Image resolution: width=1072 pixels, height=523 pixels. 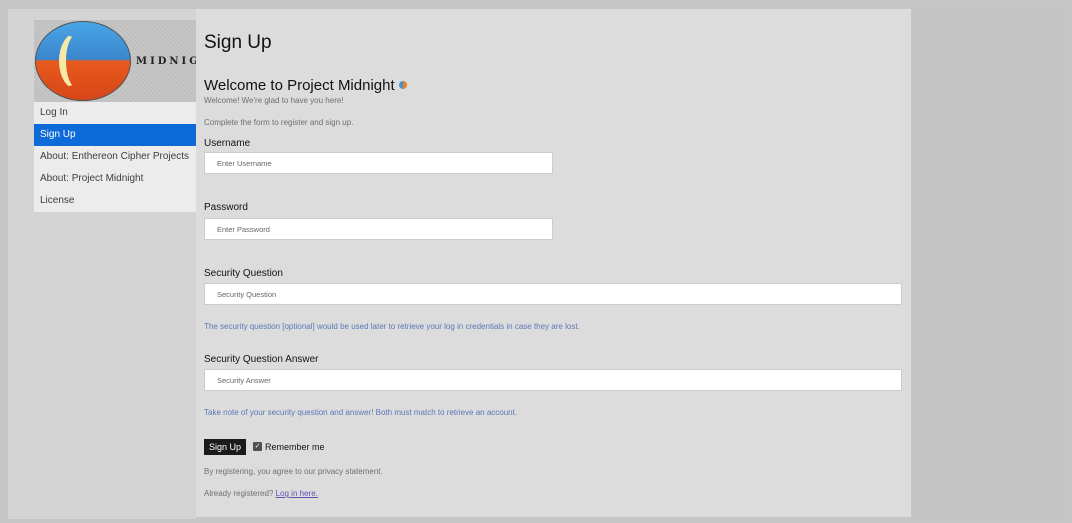 I want to click on nav-item-log-in: Log In, so click(x=115, y=113).